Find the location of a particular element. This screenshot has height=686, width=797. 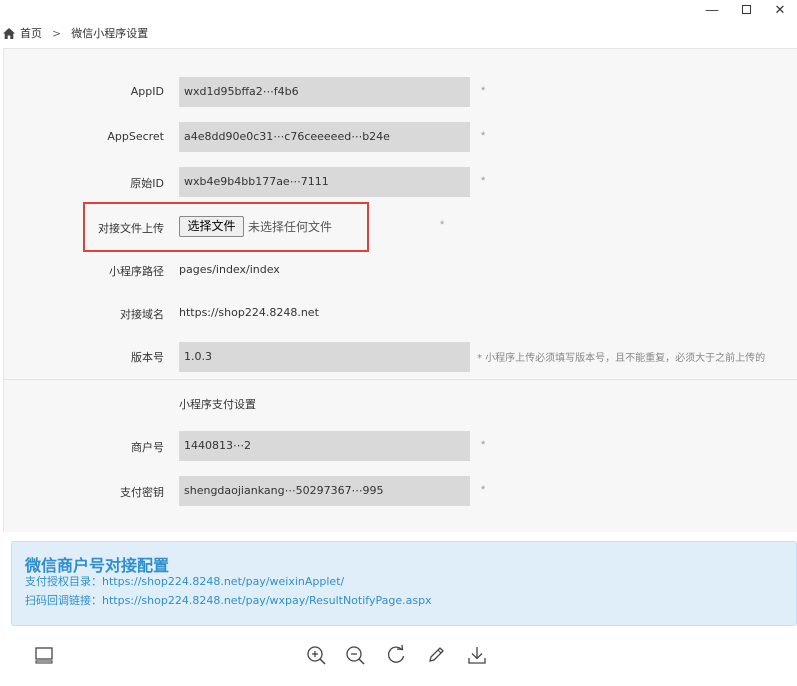

choose-file-button: 选择文件 is located at coordinates (211, 226).